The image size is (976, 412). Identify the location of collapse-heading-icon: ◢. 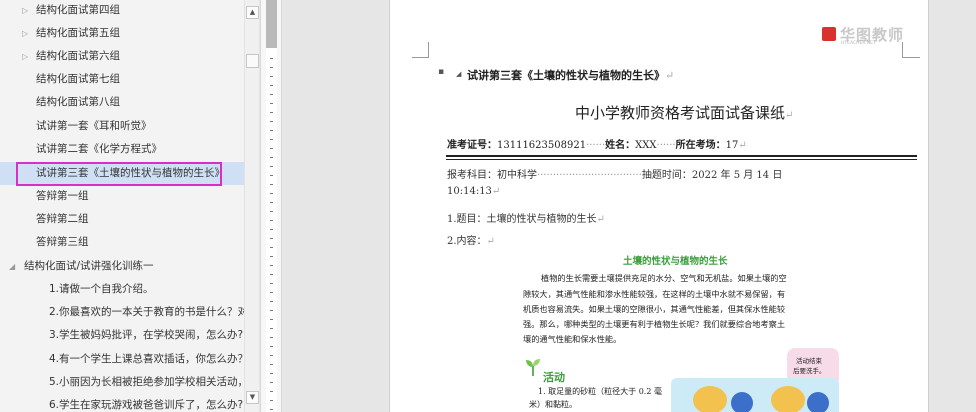
(458, 74).